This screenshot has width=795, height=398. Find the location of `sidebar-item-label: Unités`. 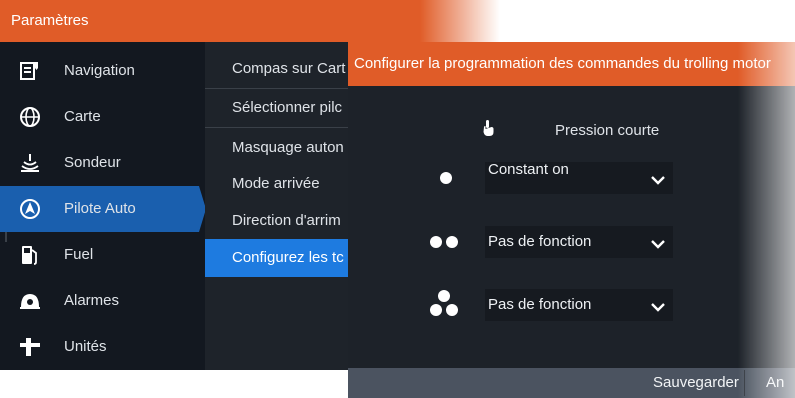

sidebar-item-label: Unités is located at coordinates (85, 346).